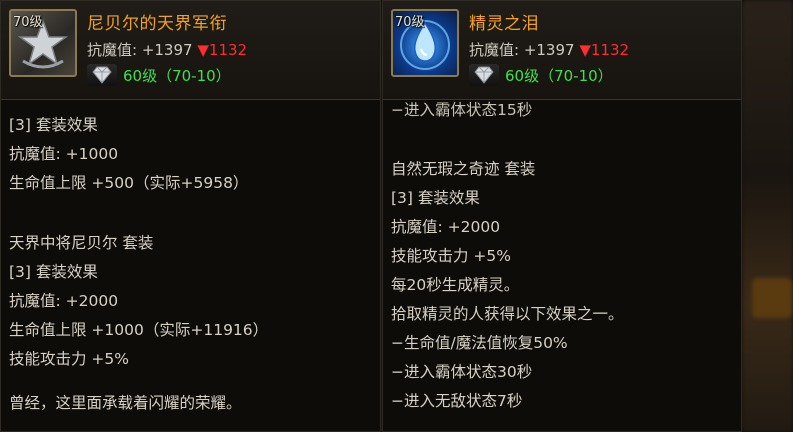 This screenshot has width=793, height=432. What do you see at coordinates (43, 43) in the screenshot?
I see `star-emblem-icon: 70级` at bounding box center [43, 43].